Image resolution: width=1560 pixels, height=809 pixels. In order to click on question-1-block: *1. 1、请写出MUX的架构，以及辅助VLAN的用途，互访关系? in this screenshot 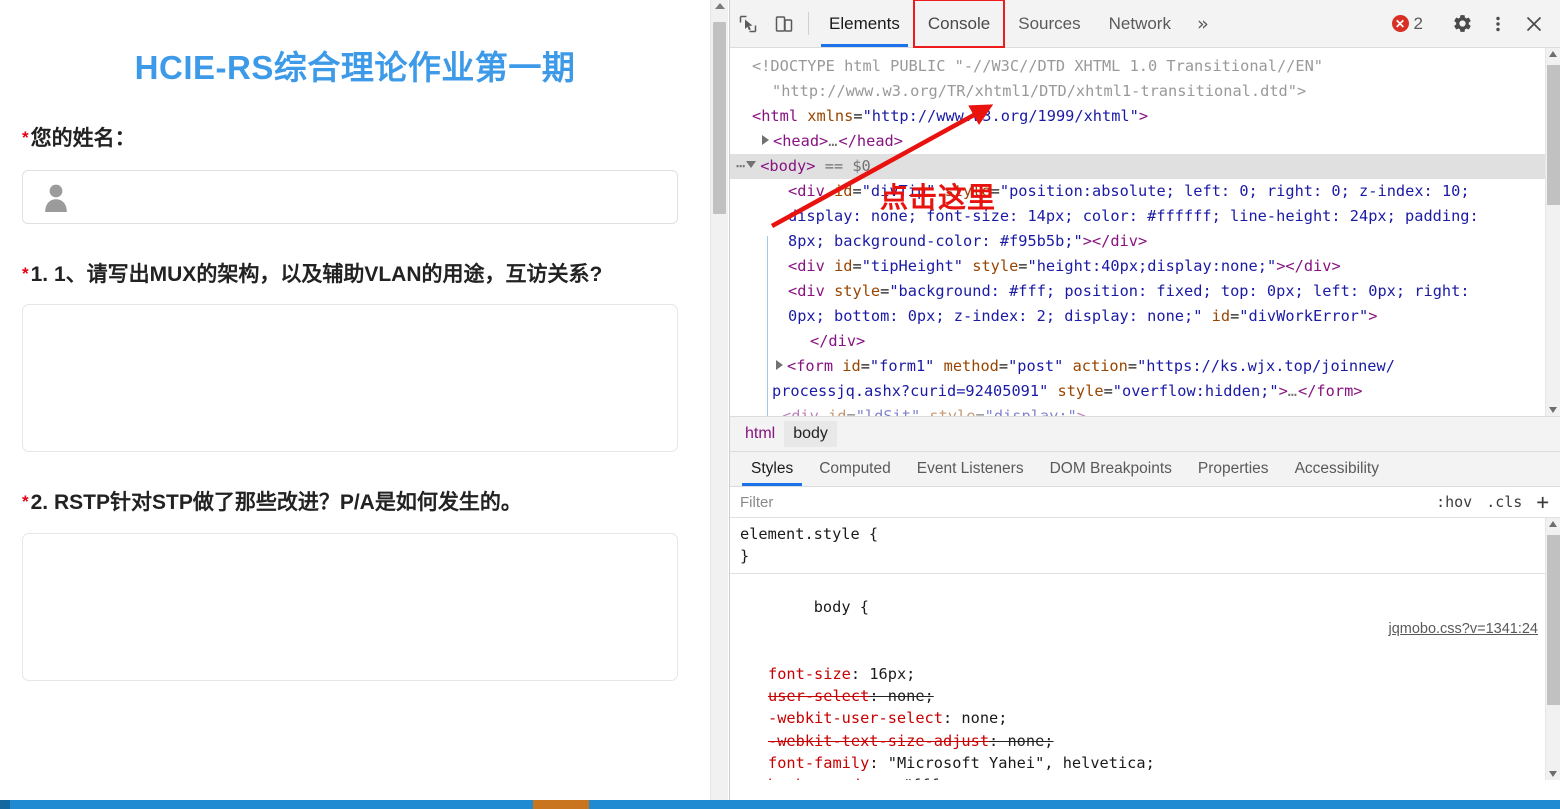, I will do `click(355, 356)`.